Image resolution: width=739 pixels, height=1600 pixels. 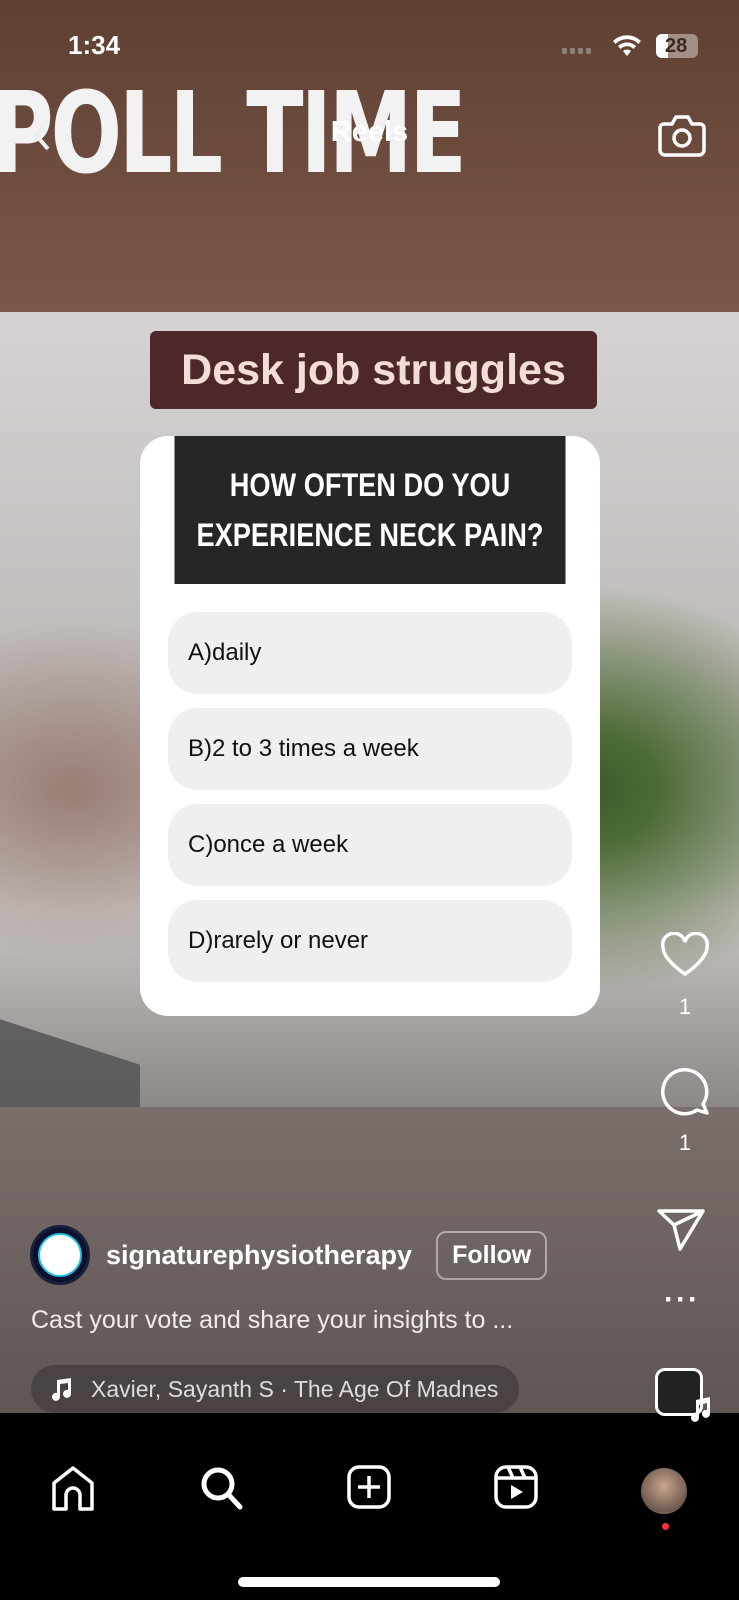 I want to click on poll-option-a: A)daily, so click(x=370, y=653).